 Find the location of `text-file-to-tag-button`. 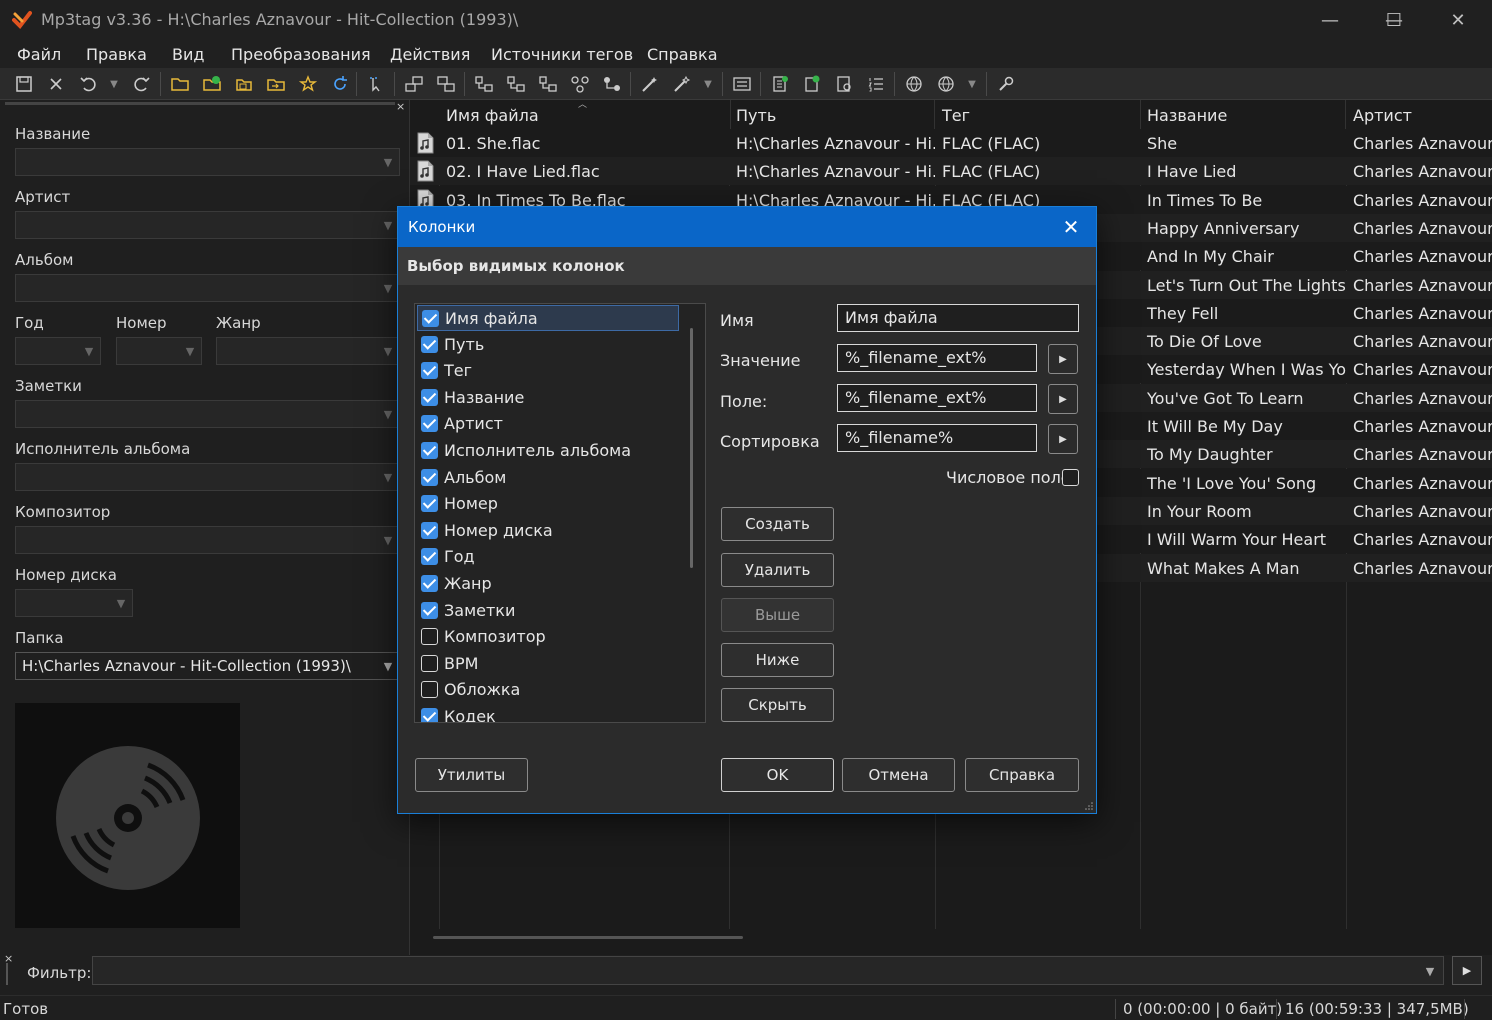

text-file-to-tag-button is located at coordinates (484, 84).